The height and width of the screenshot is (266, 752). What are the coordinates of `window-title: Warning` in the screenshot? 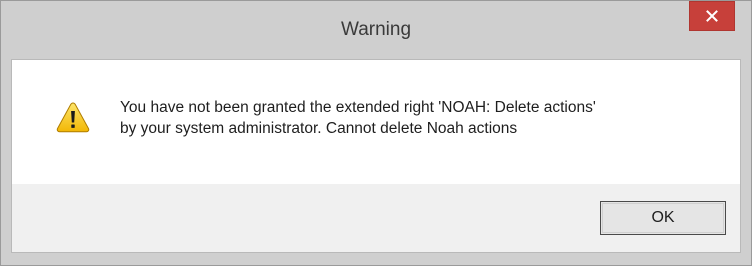 It's located at (376, 29).